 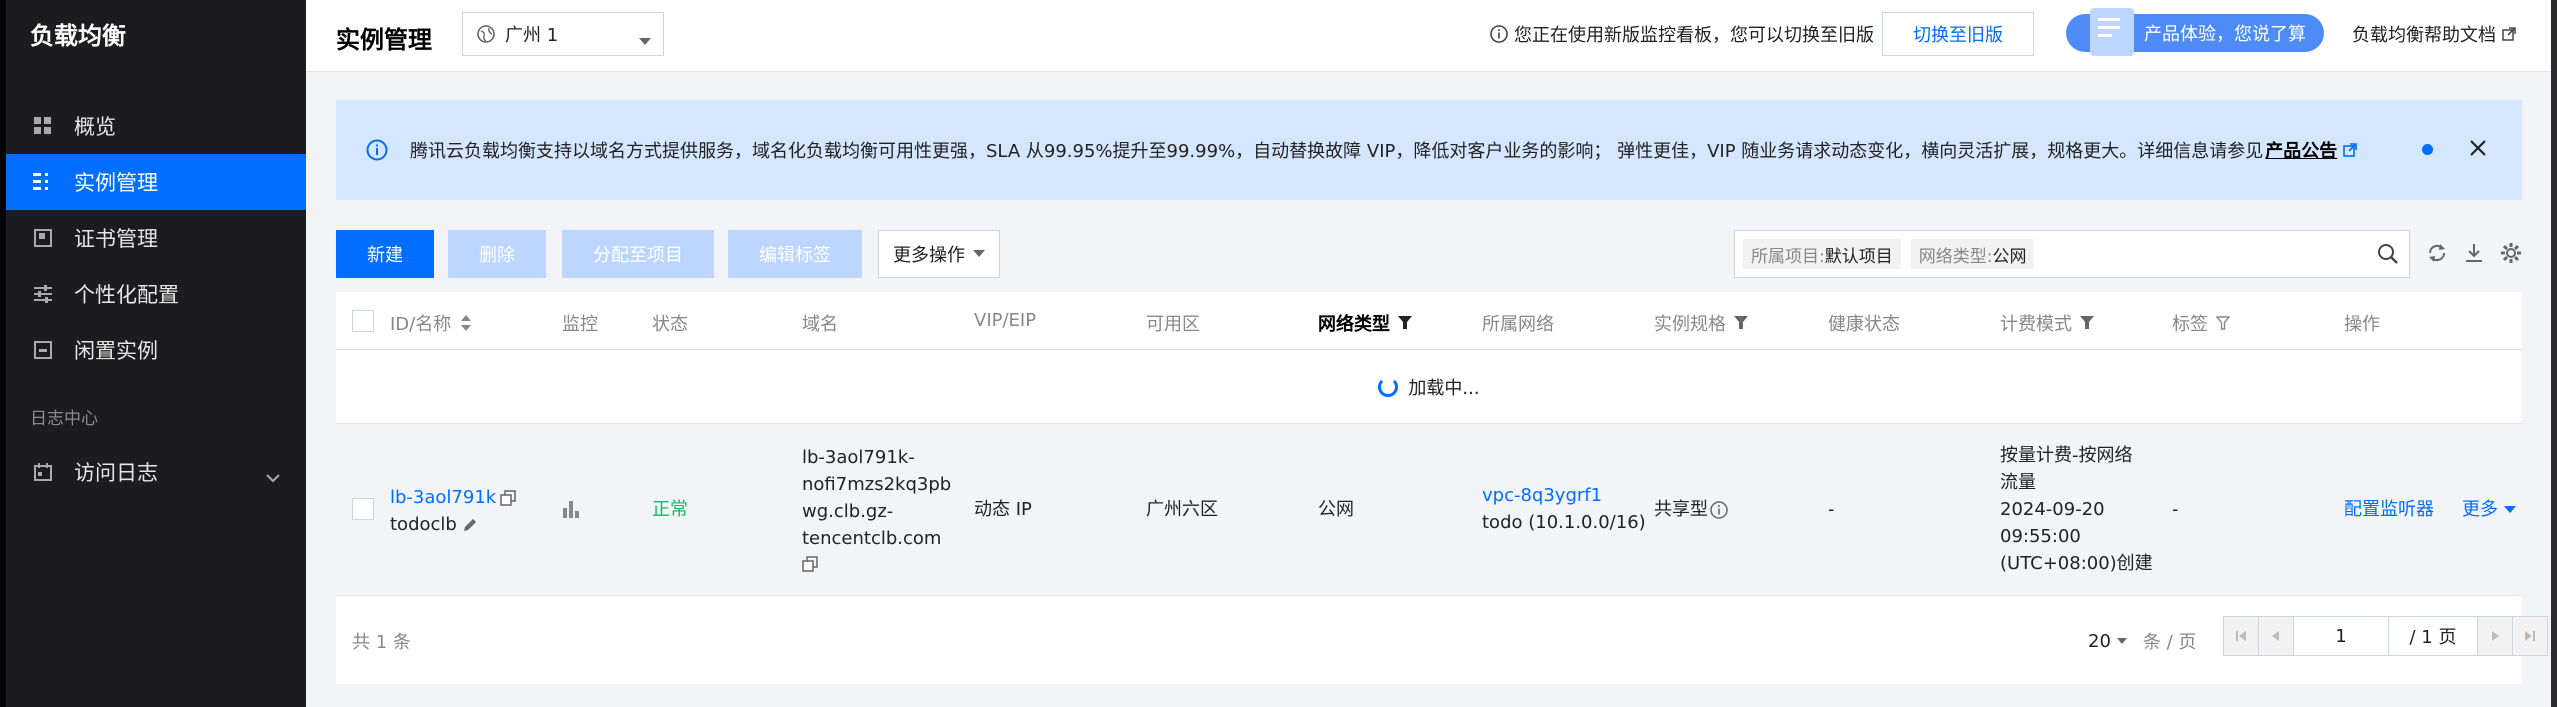 I want to click on cell-vpc: vpc-8q3ygrf1 todo (10.1.0.0/16), so click(x=1564, y=509).